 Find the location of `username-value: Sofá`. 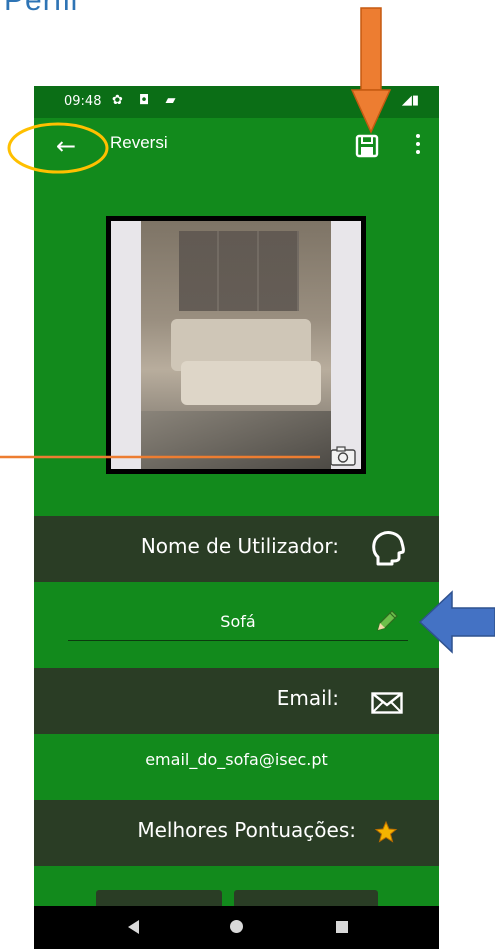

username-value: Sofá is located at coordinates (238, 621).